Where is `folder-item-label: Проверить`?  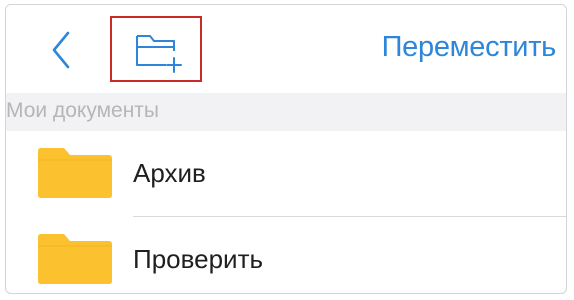
folder-item-label: Проверить is located at coordinates (198, 259).